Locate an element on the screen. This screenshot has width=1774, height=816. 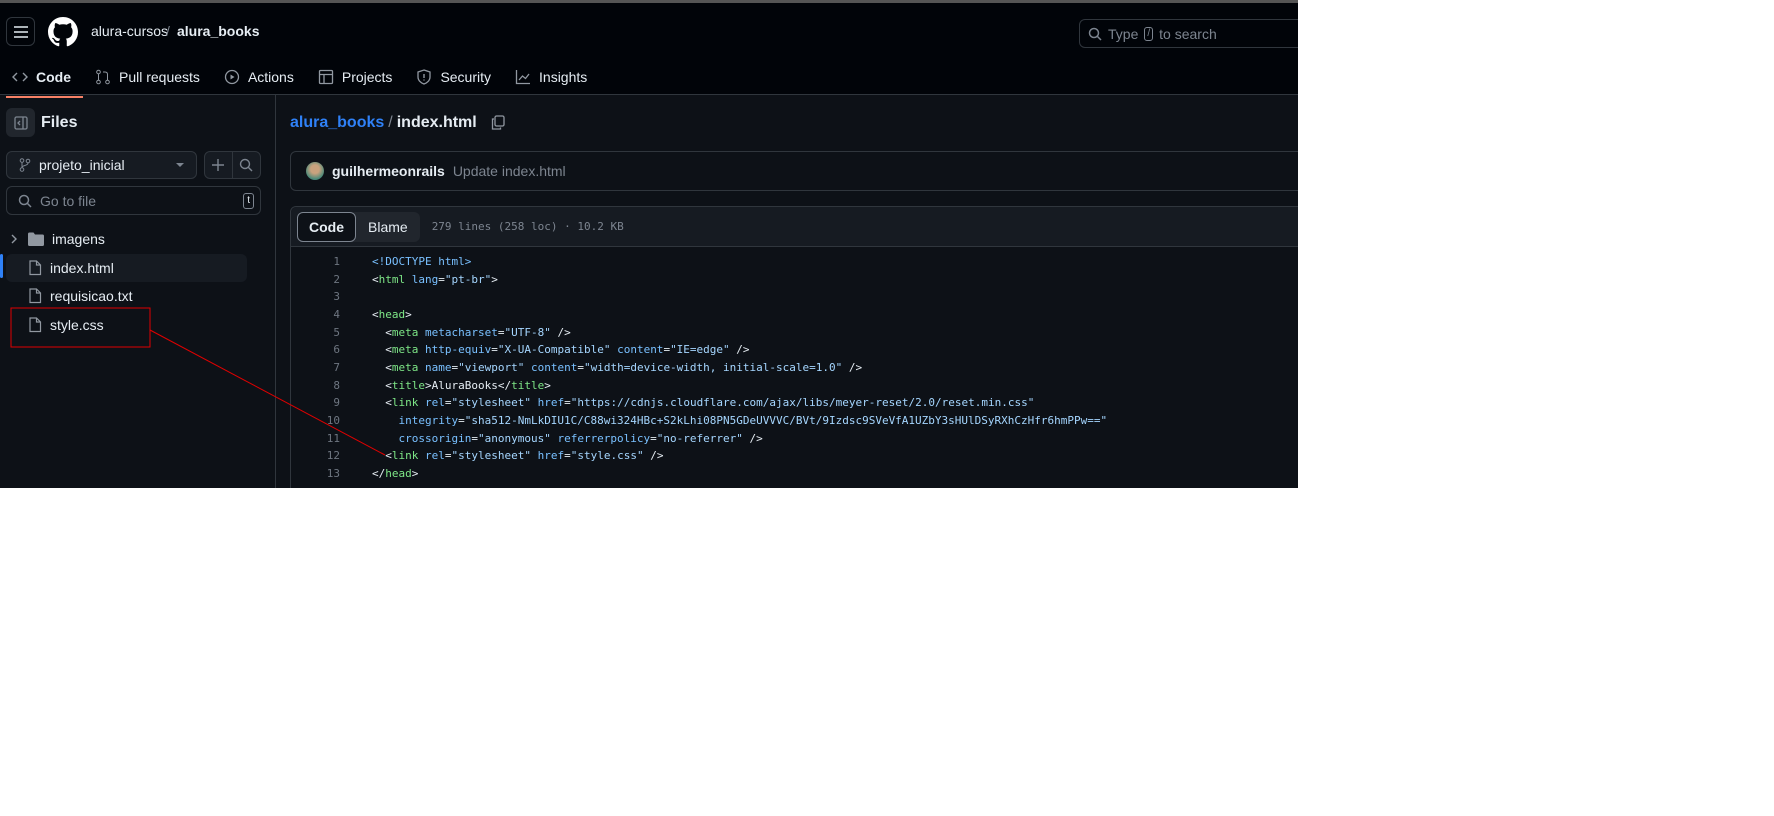
chevron-right-icon is located at coordinates (14, 239).